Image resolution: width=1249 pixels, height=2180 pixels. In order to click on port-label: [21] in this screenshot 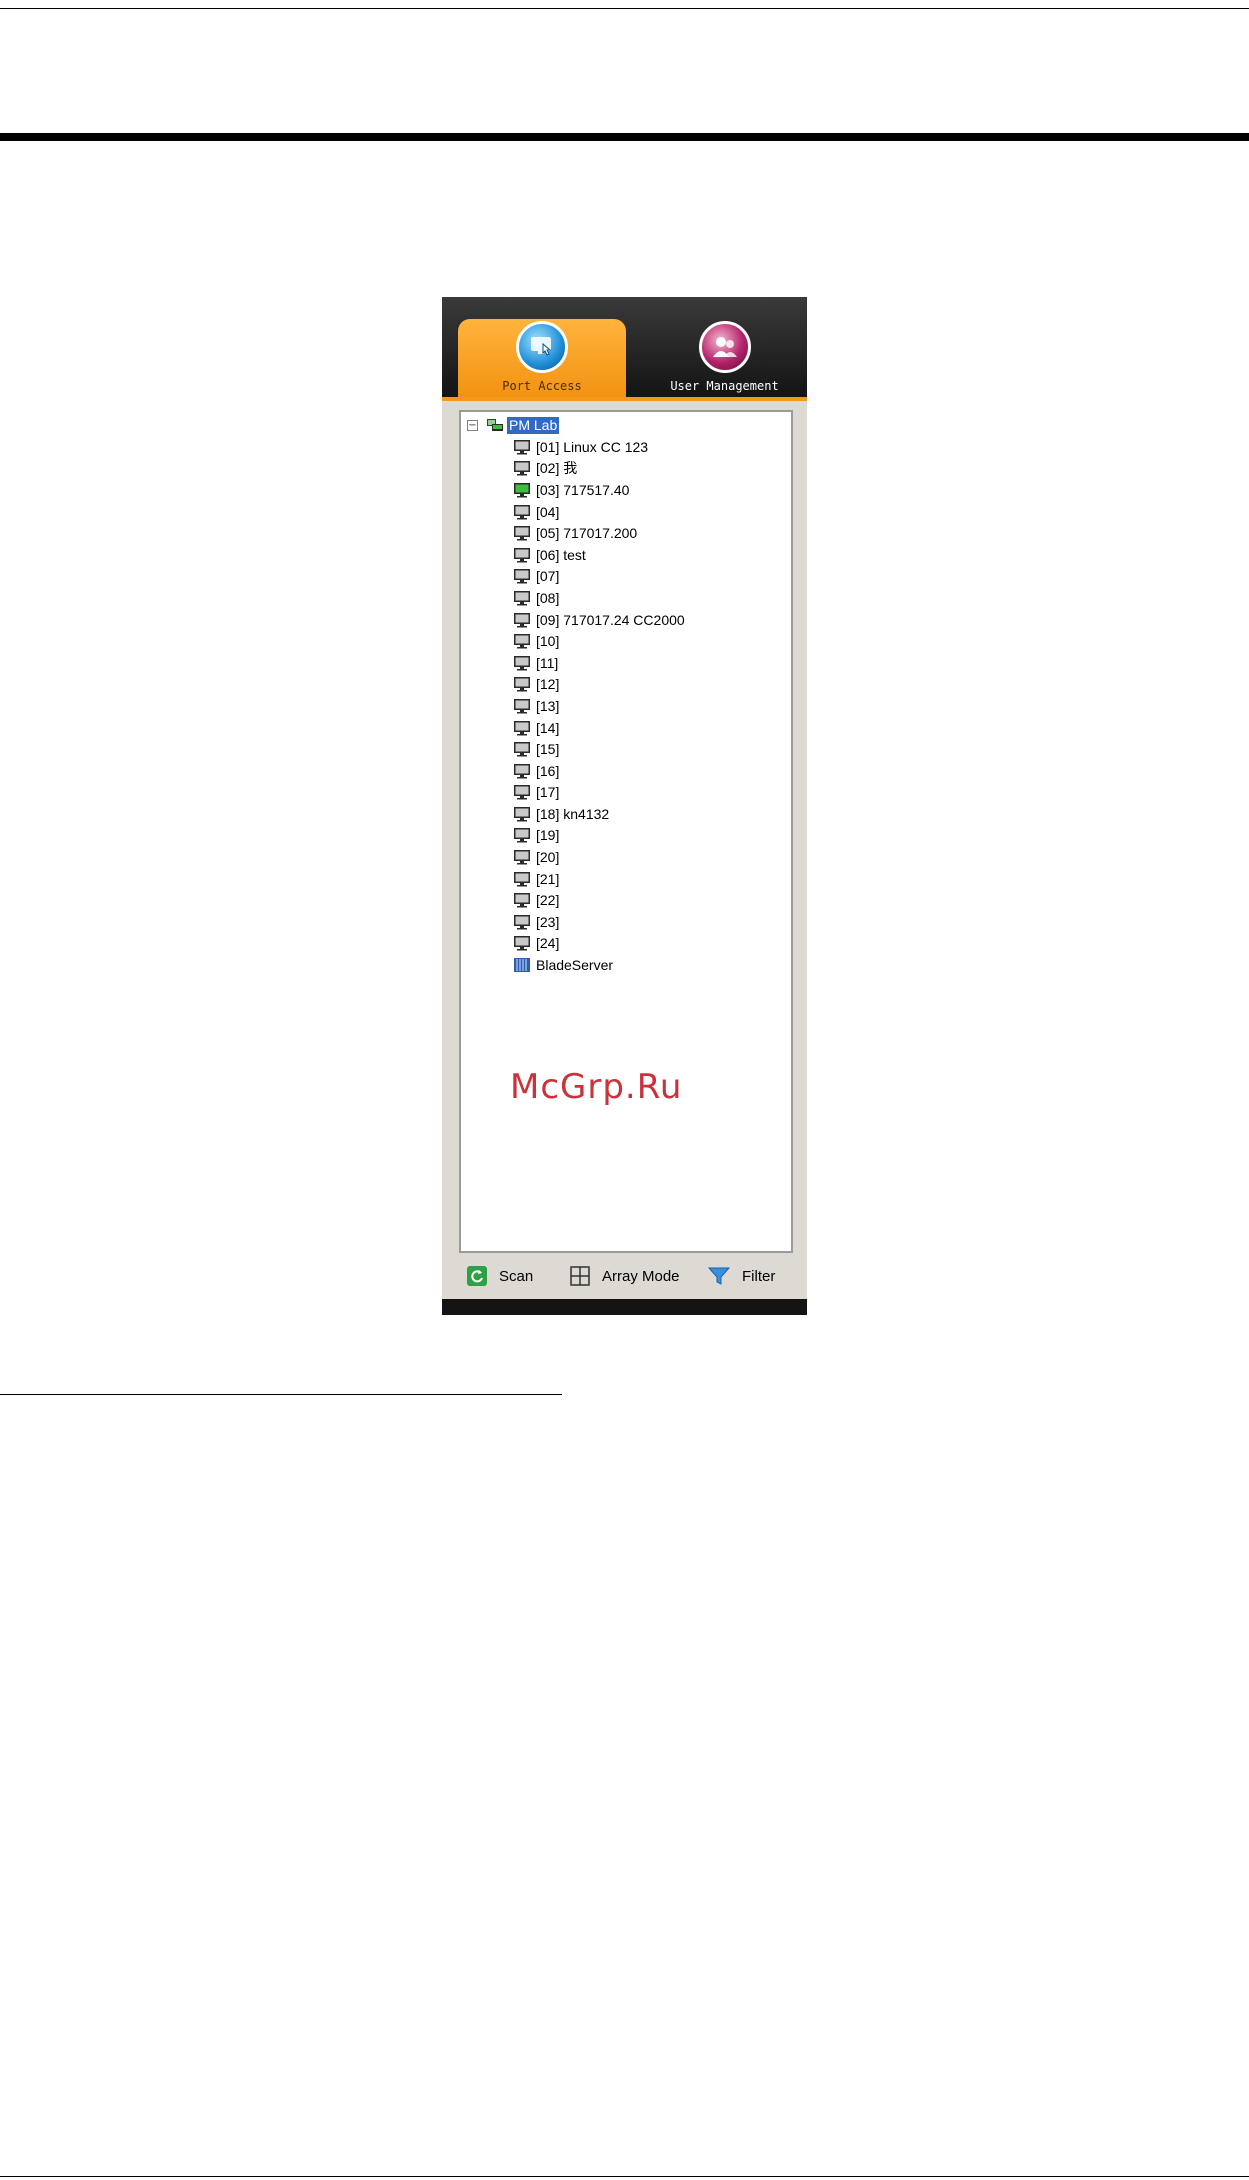, I will do `click(548, 878)`.